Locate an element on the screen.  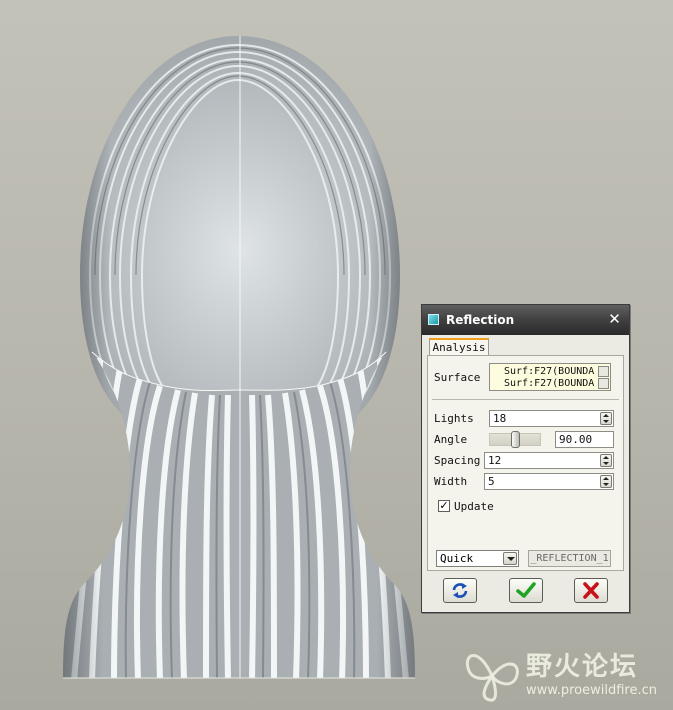
dialog-titlebar: Reflection ✕ is located at coordinates (525, 320).